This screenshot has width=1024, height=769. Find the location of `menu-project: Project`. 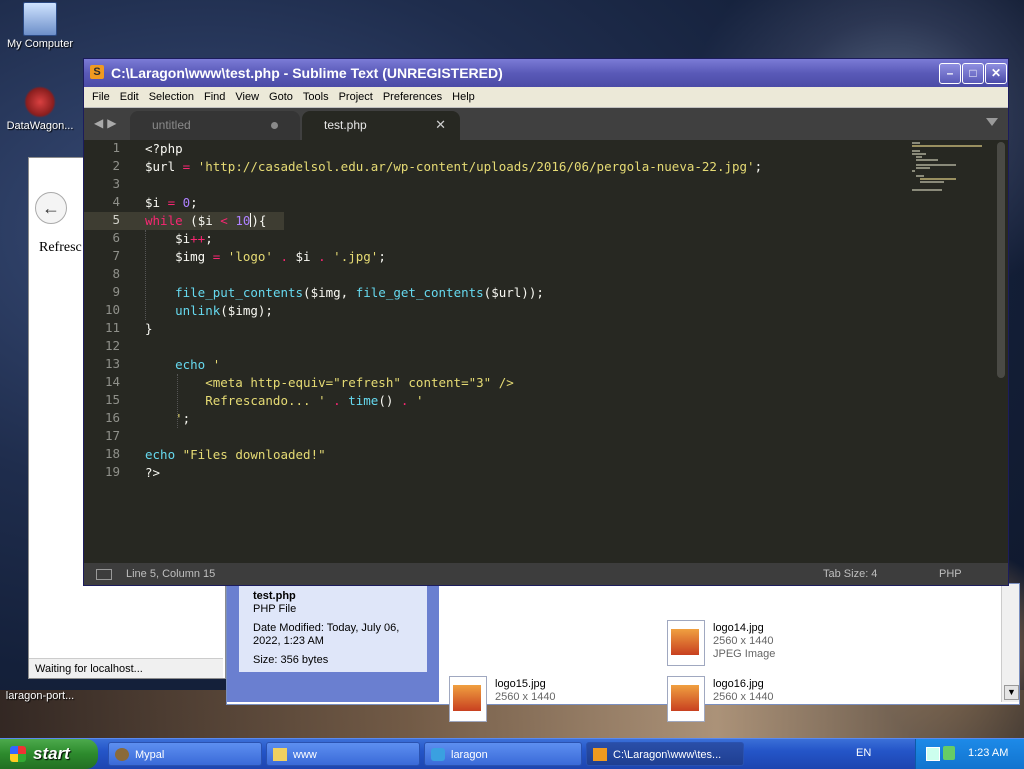

menu-project: Project is located at coordinates (356, 97).